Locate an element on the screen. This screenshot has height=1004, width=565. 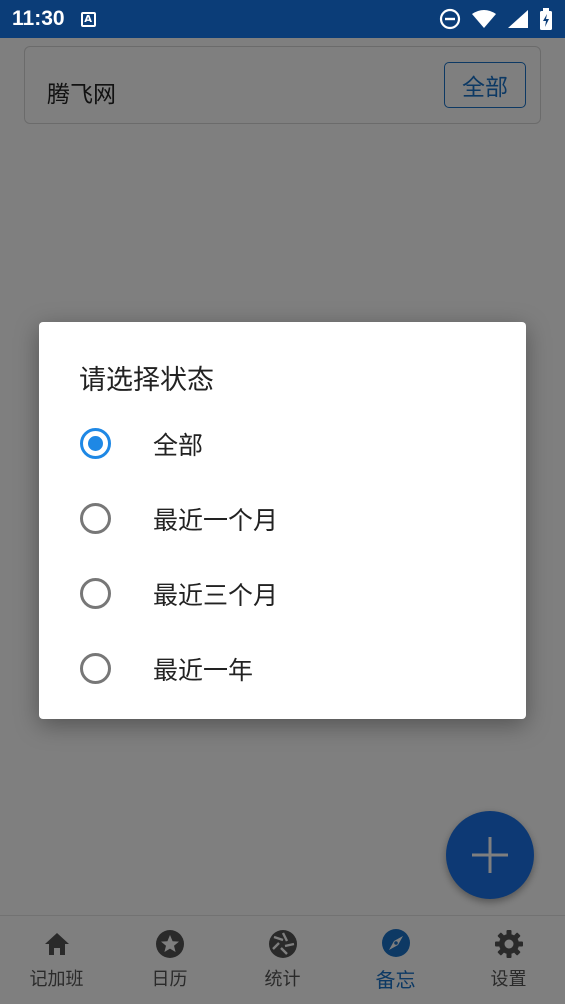
status-bar: 11:30 A is located at coordinates (282, 19).